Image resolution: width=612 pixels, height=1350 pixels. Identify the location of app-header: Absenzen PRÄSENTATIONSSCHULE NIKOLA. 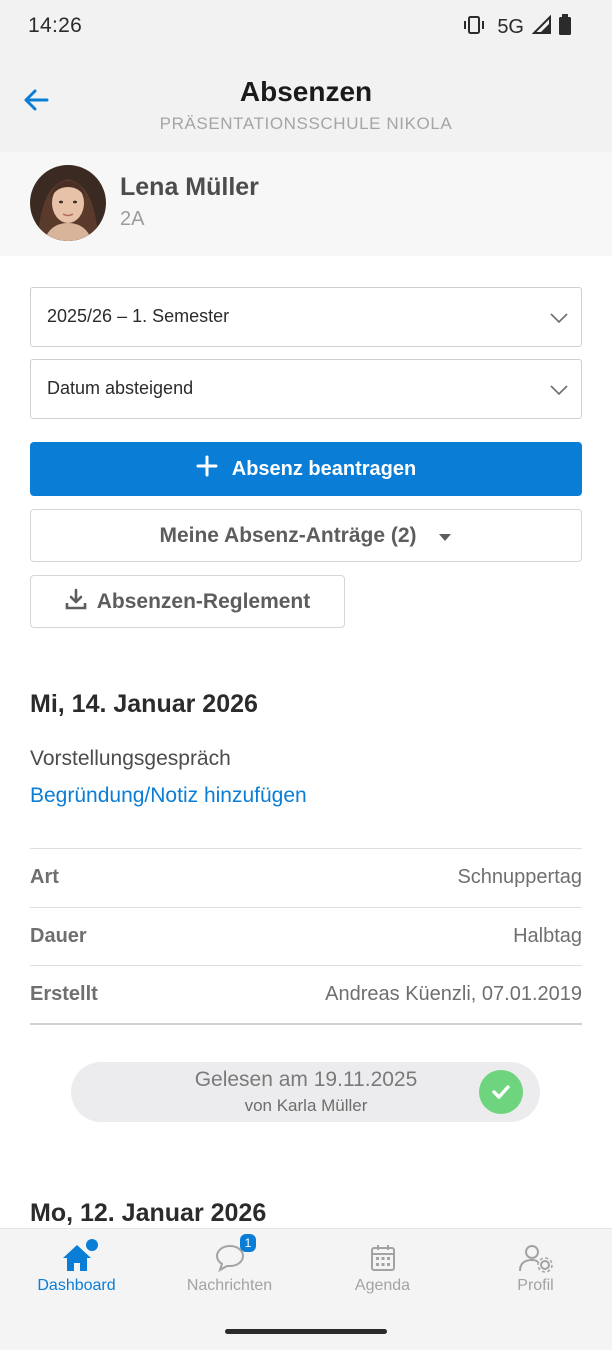
(306, 104).